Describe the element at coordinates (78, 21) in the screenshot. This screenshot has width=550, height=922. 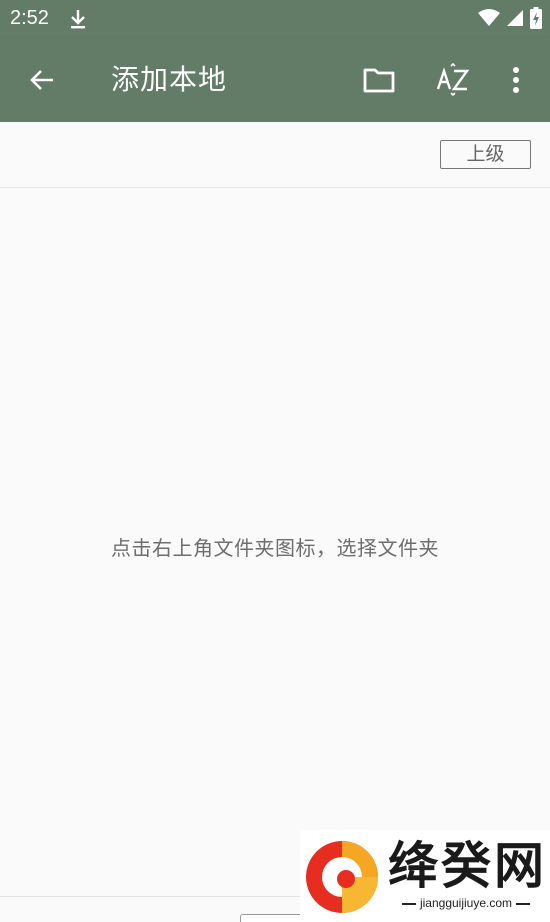
I see `download-icon` at that location.